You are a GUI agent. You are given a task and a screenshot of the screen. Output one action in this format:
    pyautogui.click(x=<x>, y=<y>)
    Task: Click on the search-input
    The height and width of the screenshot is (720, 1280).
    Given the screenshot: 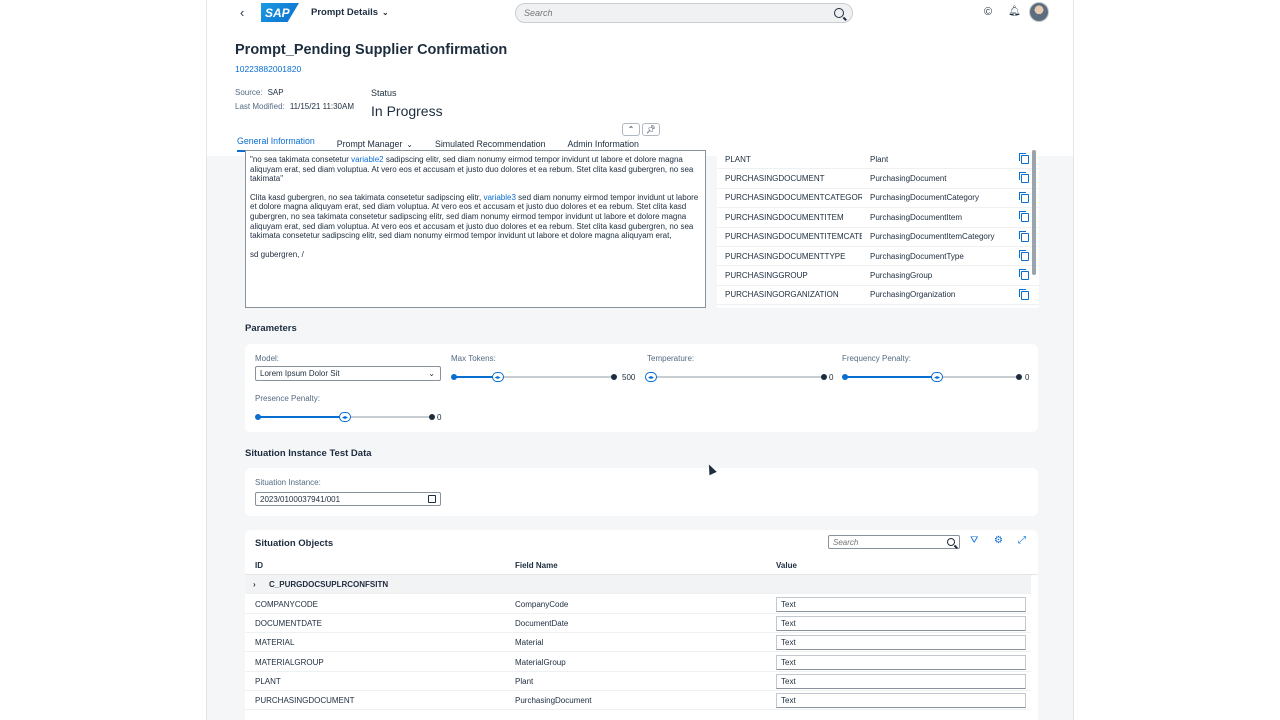 What is the action you would take?
    pyautogui.click(x=679, y=13)
    